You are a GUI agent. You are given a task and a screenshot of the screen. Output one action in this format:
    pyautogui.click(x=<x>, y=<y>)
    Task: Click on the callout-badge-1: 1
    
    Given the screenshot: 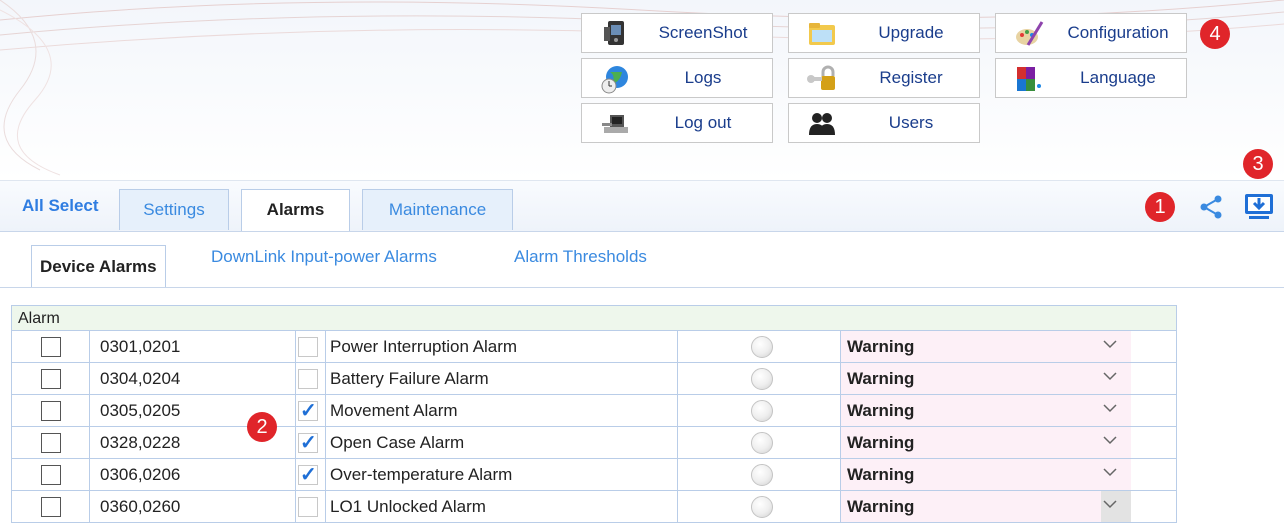 What is the action you would take?
    pyautogui.click(x=1160, y=207)
    